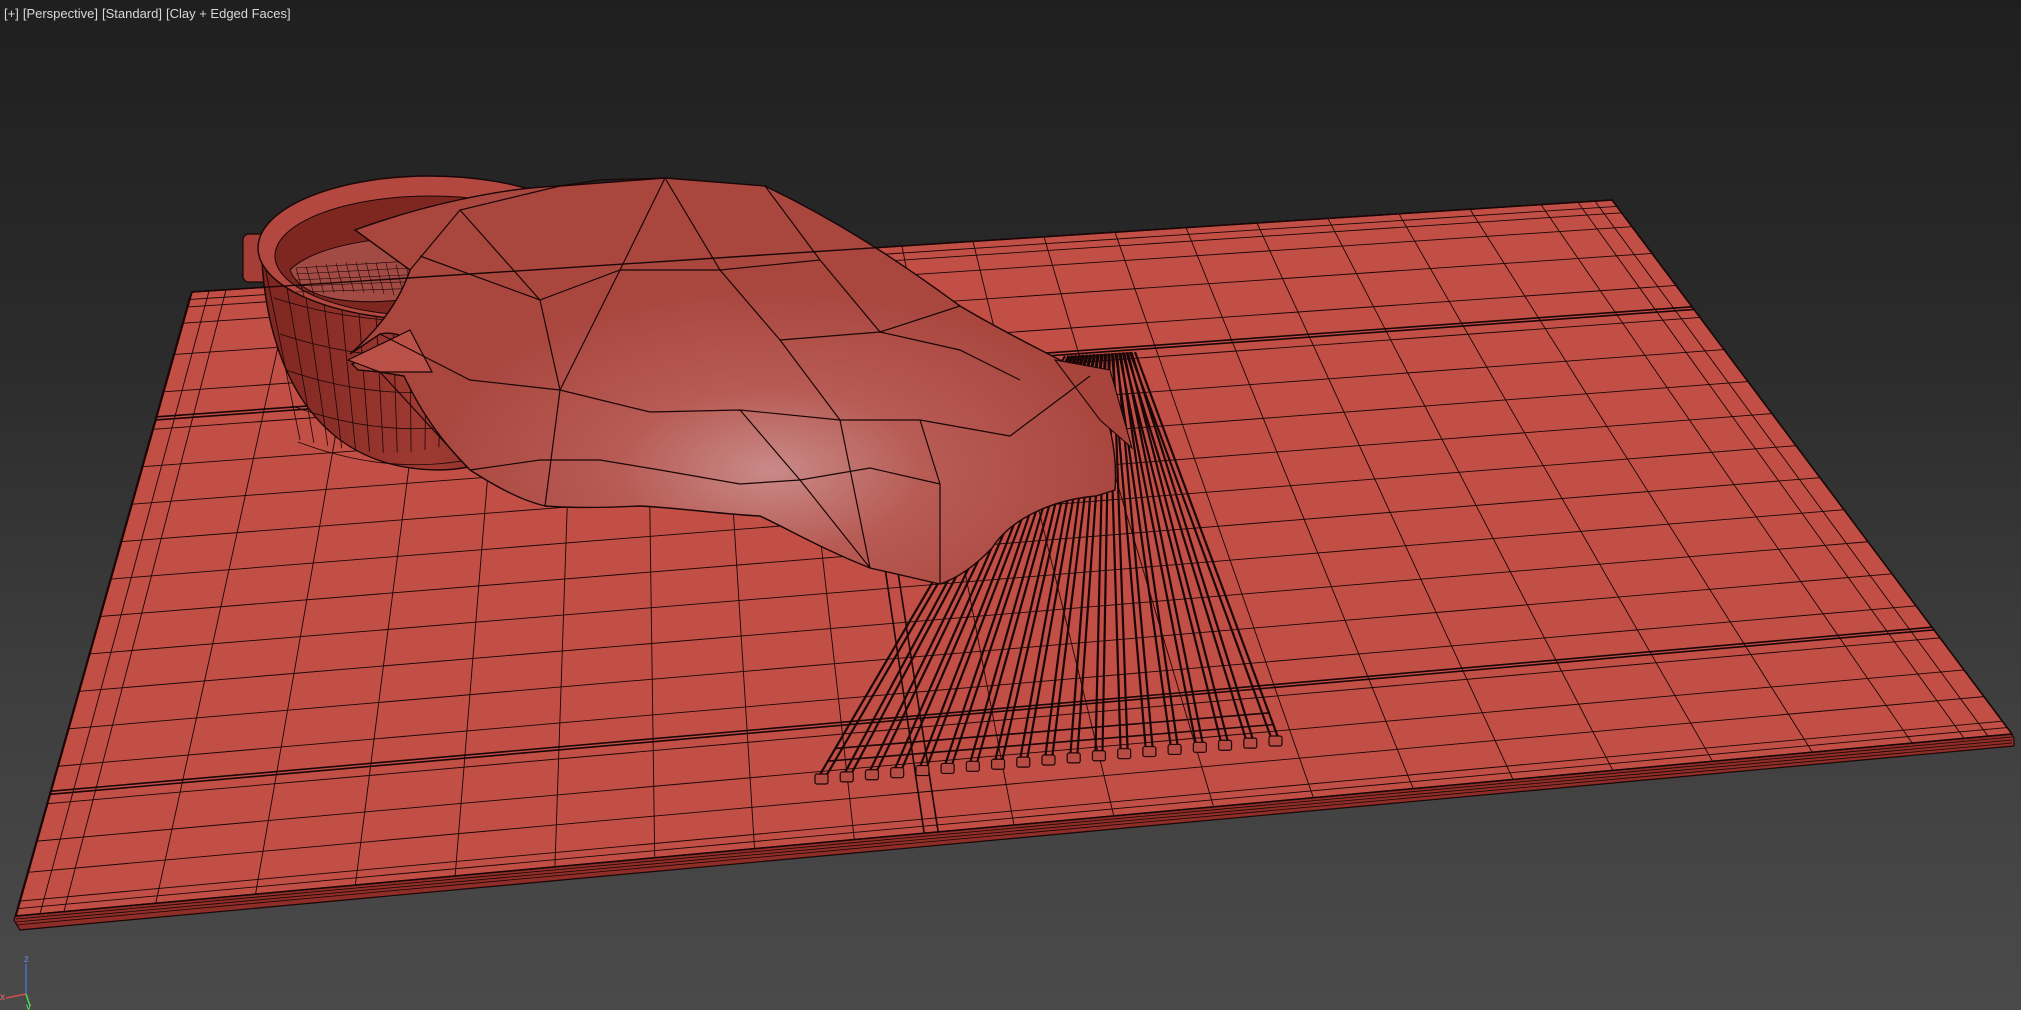 The image size is (2021, 1010). I want to click on axis-x-label: x, so click(2, 997).